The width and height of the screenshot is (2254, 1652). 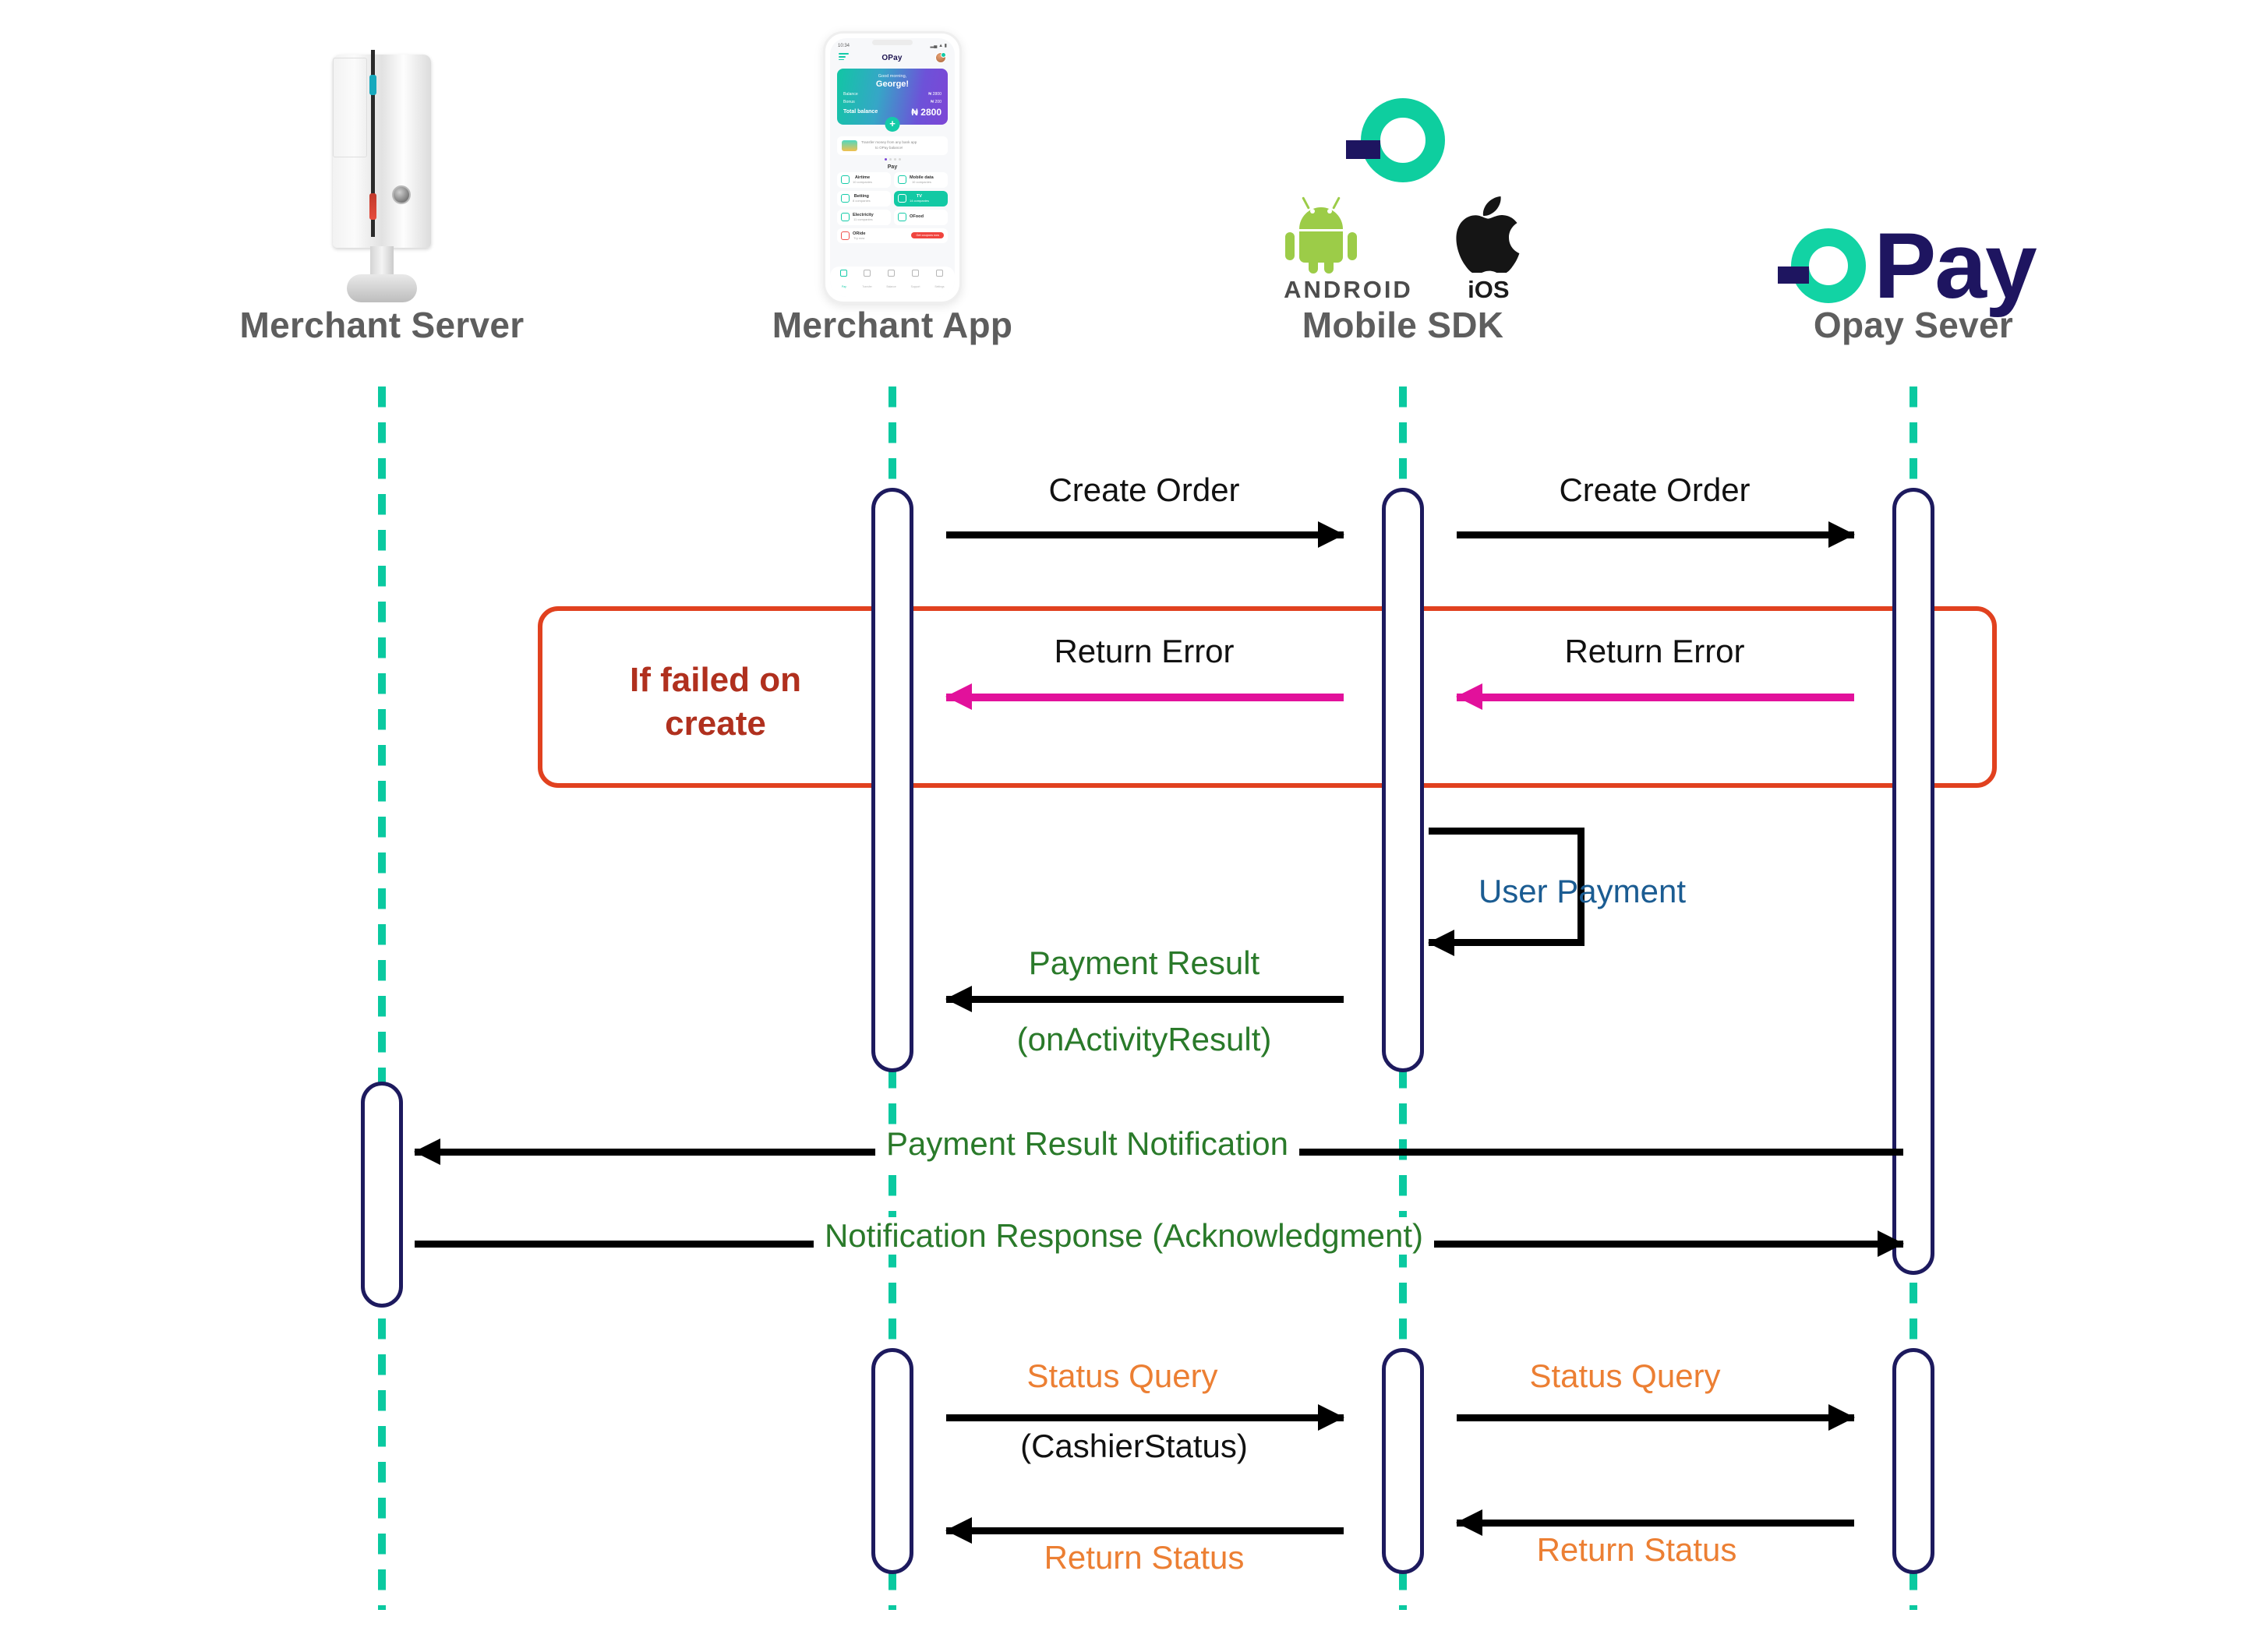 I want to click on phone-status-icons: ▂▄ ▲ ▮, so click(x=938, y=46).